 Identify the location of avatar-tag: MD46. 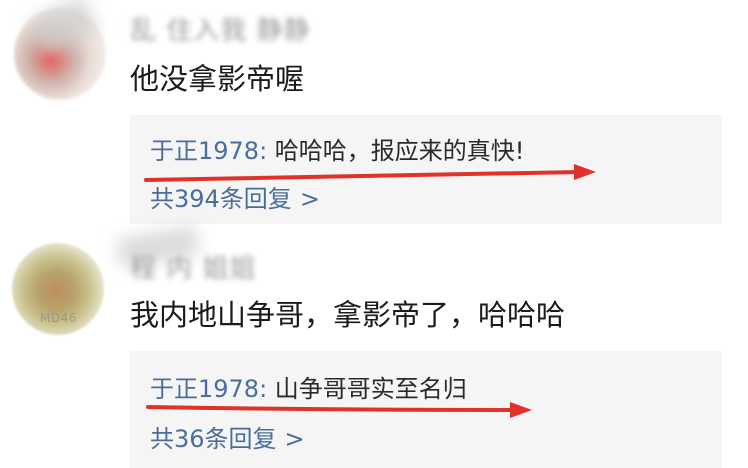
(58, 318).